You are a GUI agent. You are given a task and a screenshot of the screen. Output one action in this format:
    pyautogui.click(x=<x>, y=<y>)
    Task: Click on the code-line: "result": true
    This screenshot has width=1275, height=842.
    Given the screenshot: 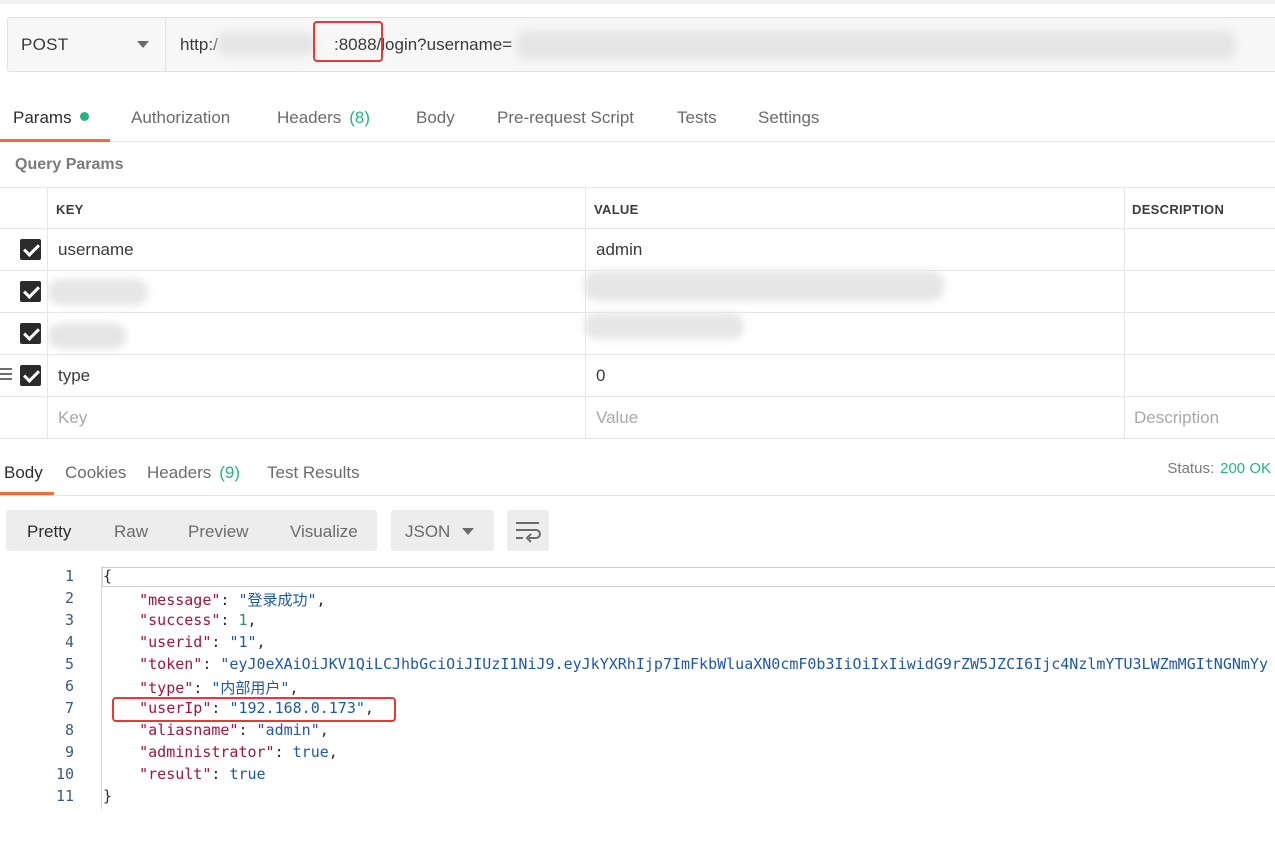 What is the action you would take?
    pyautogui.click(x=202, y=774)
    